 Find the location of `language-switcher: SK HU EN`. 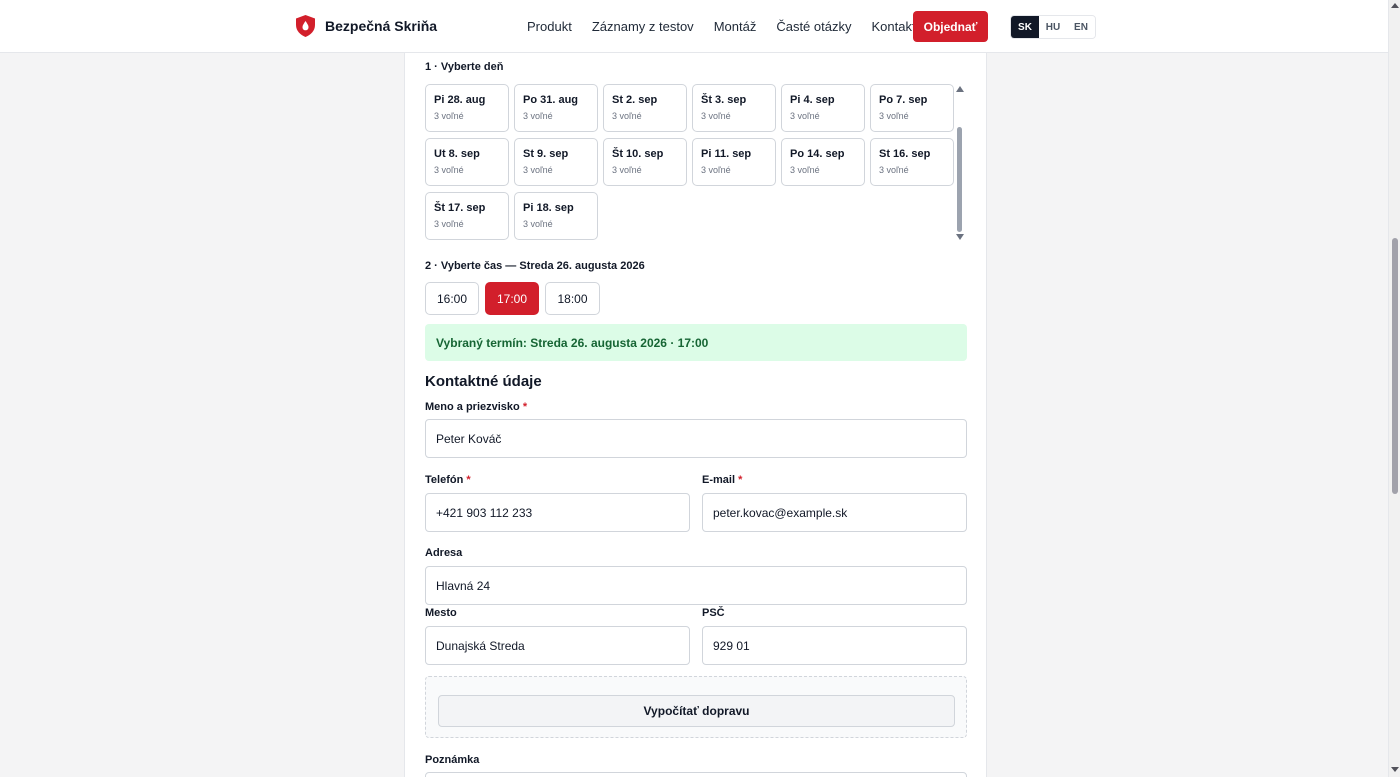

language-switcher: SK HU EN is located at coordinates (1053, 27).